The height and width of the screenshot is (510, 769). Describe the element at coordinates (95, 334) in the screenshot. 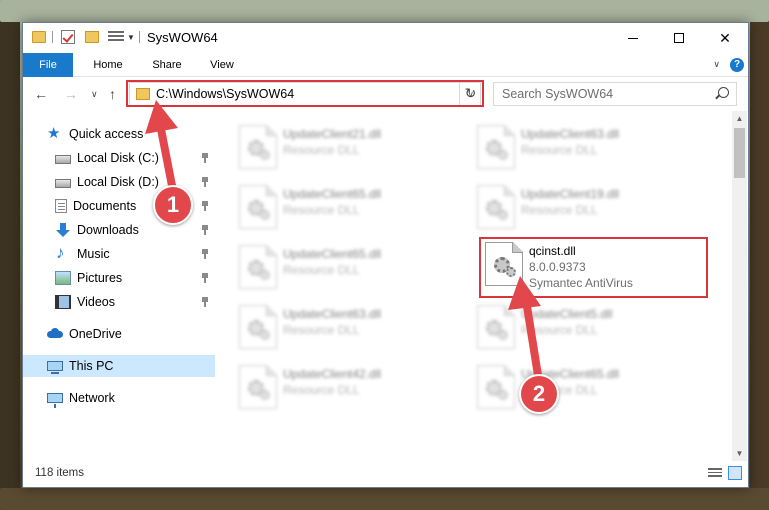

I see `sidebar-item-label: OneDrive` at that location.